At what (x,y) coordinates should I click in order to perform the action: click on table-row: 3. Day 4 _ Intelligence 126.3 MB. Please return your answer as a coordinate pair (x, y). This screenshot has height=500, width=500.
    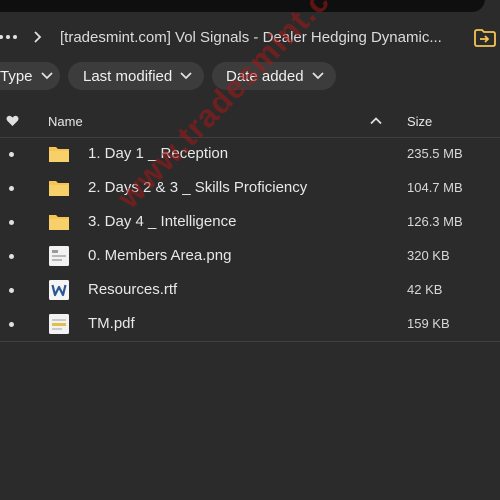
    Looking at the image, I should click on (250, 222).